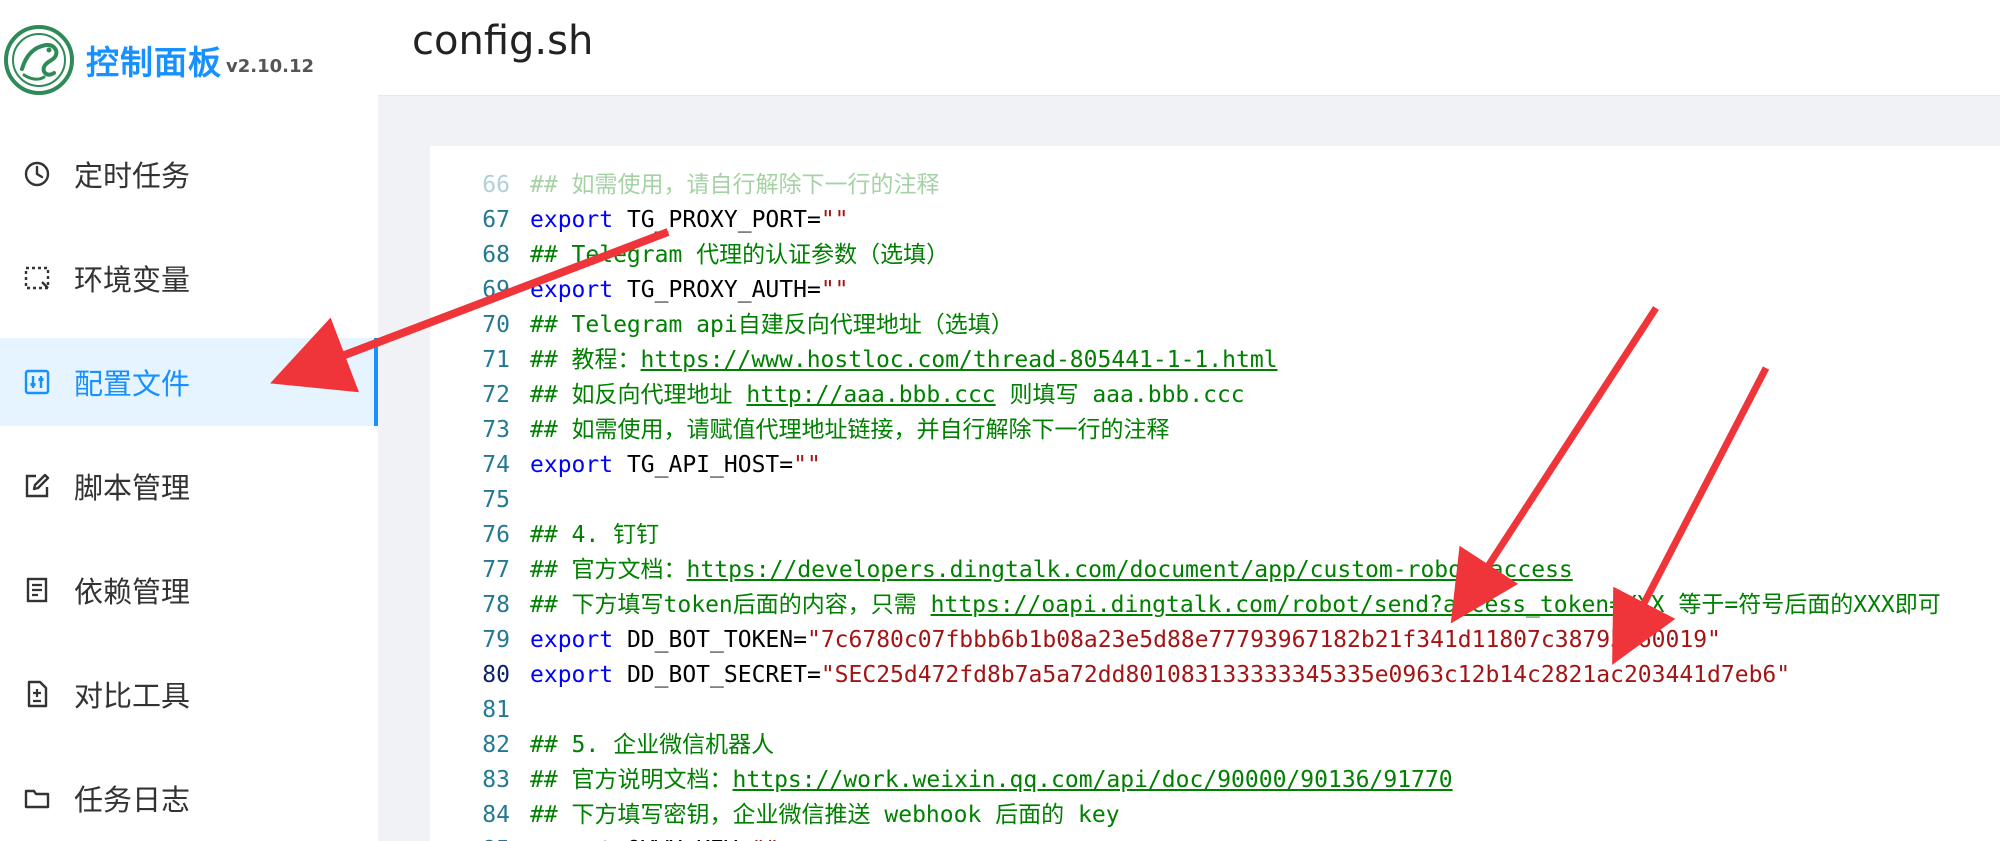 The height and width of the screenshot is (841, 2000). What do you see at coordinates (37, 590) in the screenshot?
I see `book-icon` at bounding box center [37, 590].